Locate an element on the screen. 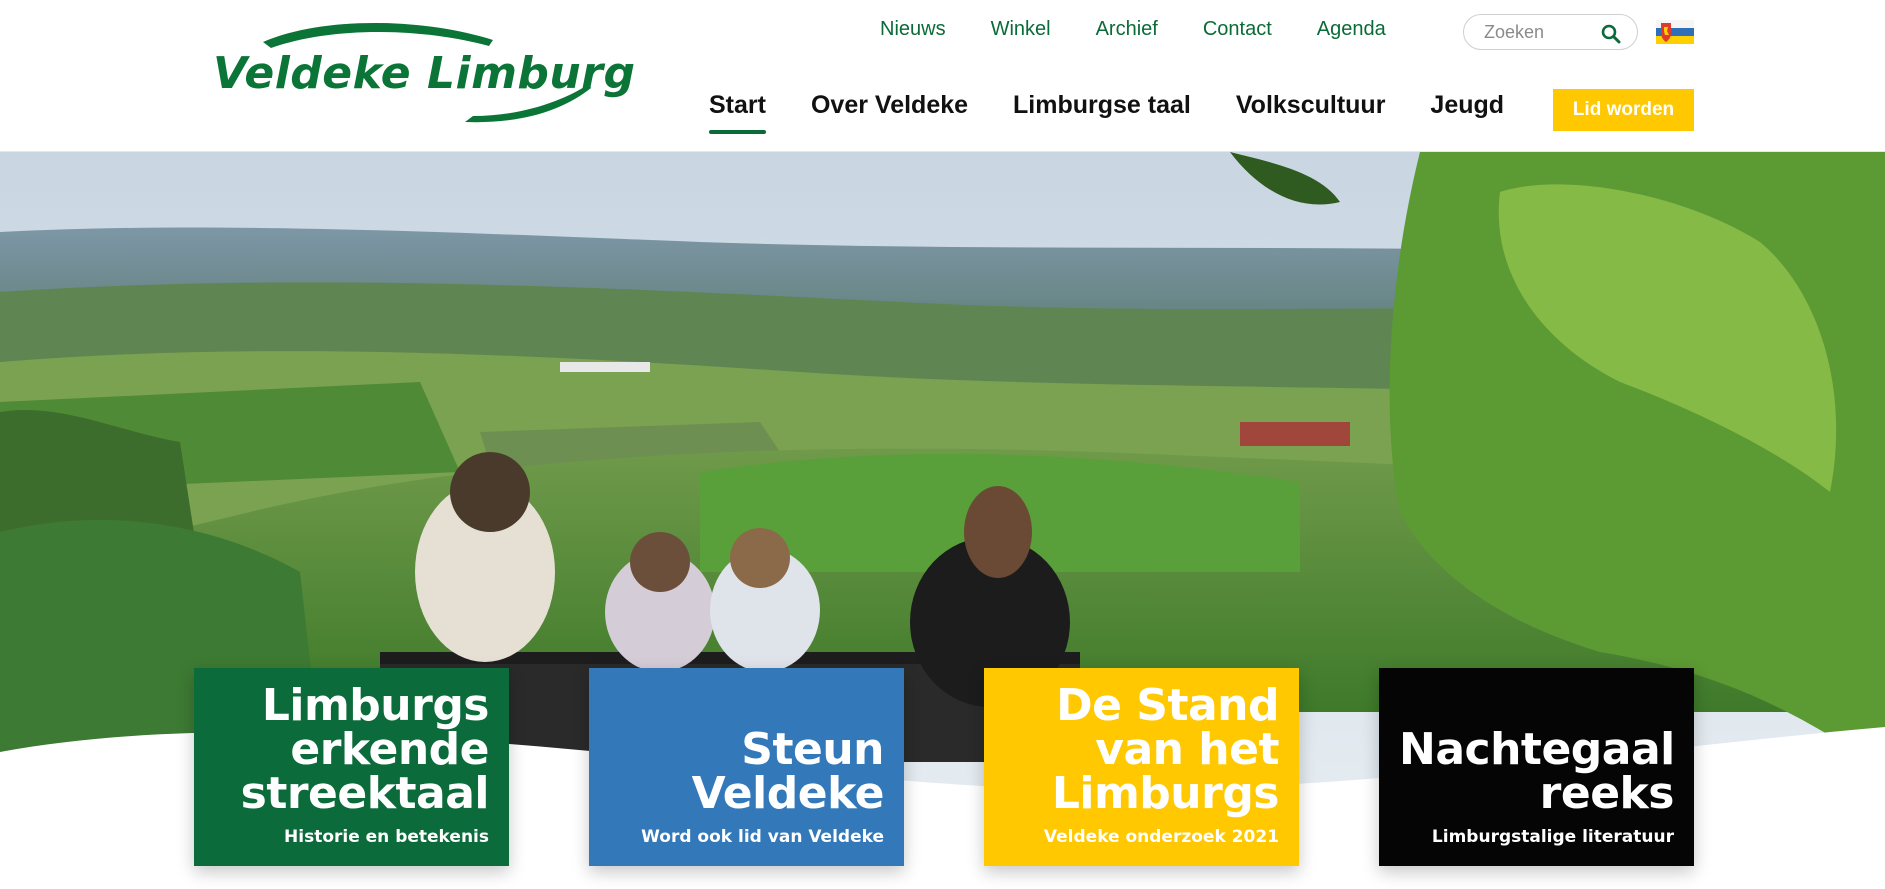 This screenshot has width=1885, height=889. card-title: Limburgs erkende streektaal is located at coordinates (352, 749).